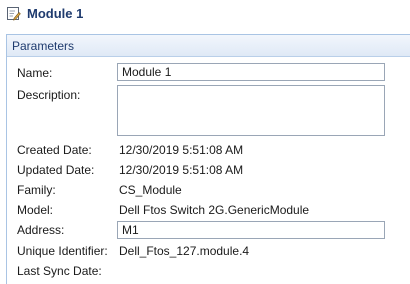 The width and height of the screenshot is (410, 284). Describe the element at coordinates (208, 46) in the screenshot. I see `parameters-panel-header: Parameters` at that location.